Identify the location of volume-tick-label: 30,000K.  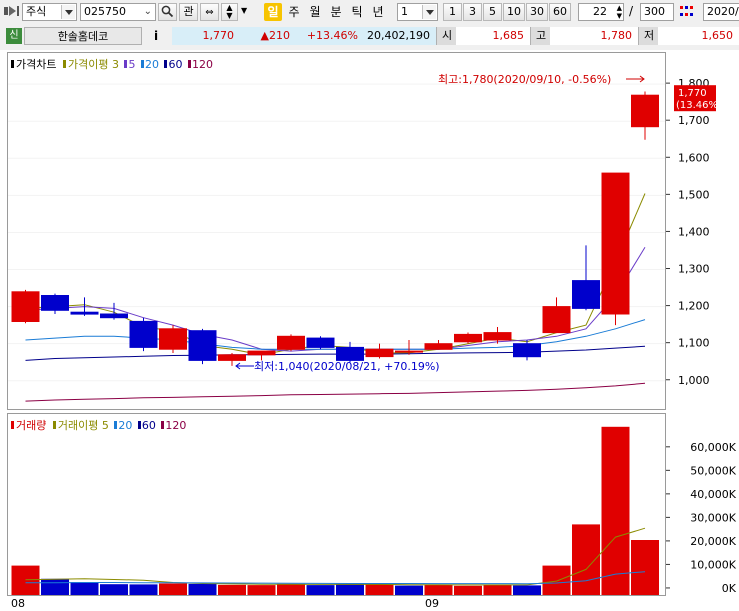
(713, 517).